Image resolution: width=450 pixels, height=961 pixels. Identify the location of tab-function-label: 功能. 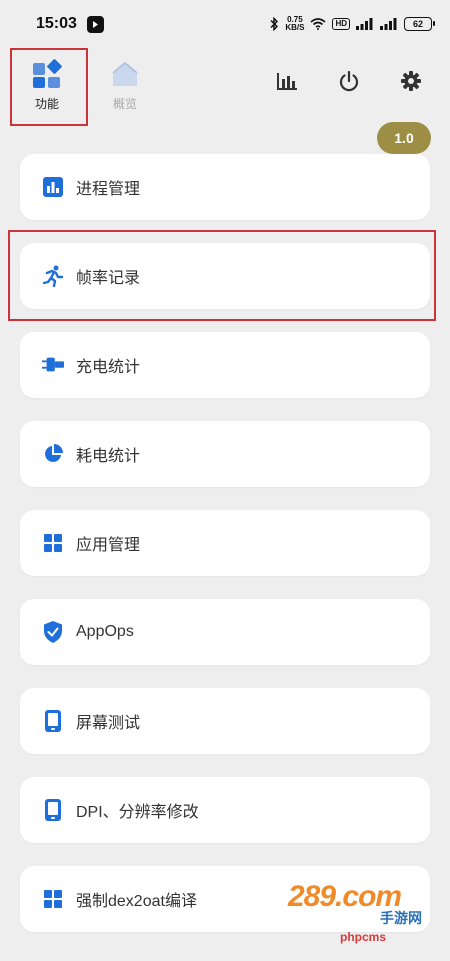
(46, 103).